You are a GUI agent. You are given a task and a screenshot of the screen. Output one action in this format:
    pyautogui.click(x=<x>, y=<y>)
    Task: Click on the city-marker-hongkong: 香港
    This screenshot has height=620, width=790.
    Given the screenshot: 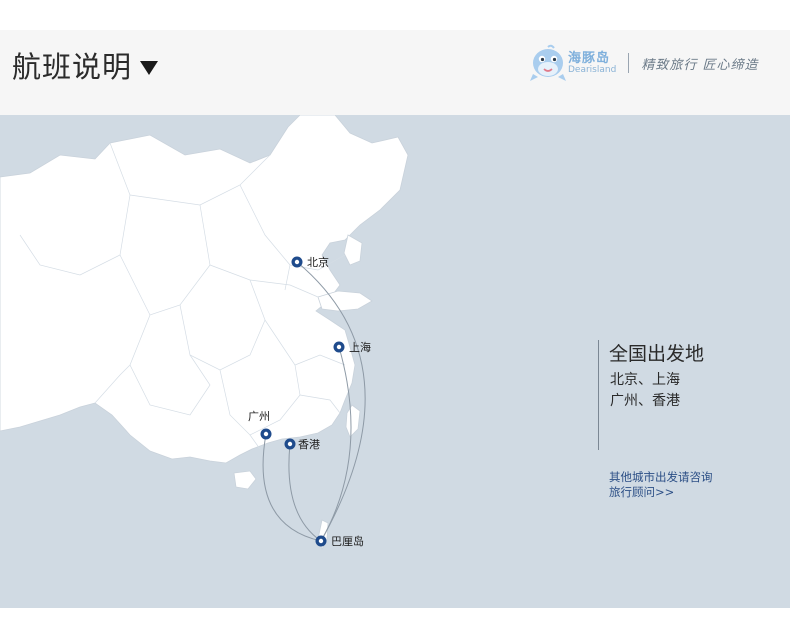 What is the action you would take?
    pyautogui.click(x=302, y=444)
    